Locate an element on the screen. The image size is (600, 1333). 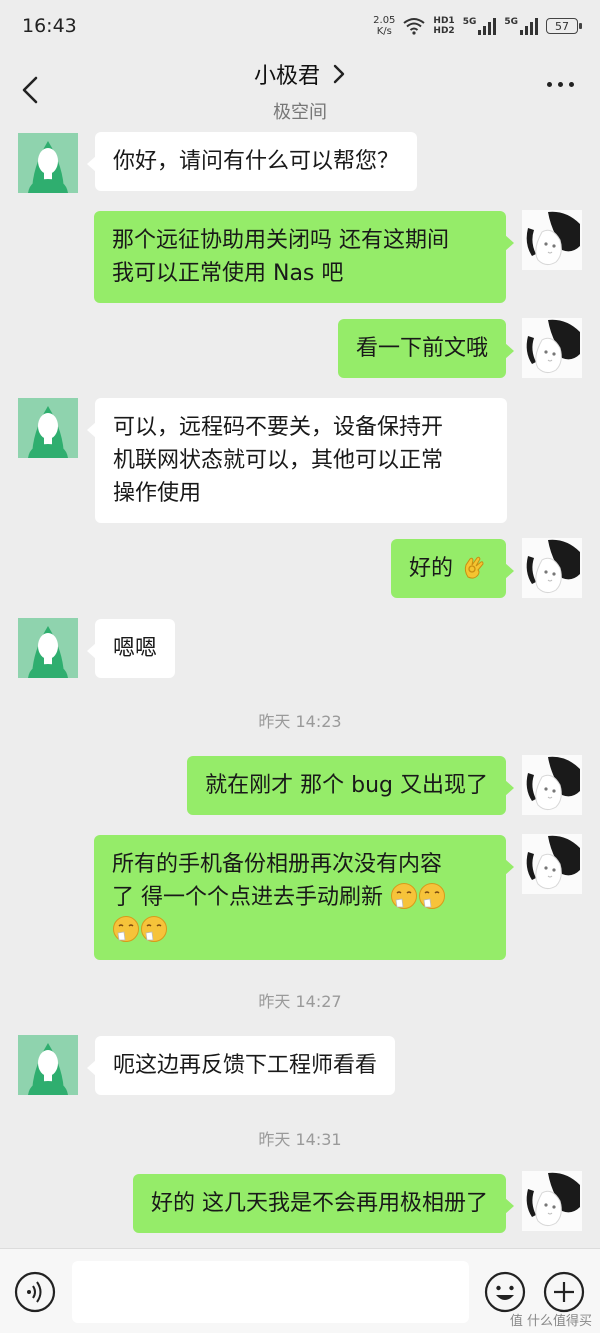
message-item: 好的 这几天我是不会再用极相册了 is located at coordinates (300, 1202).